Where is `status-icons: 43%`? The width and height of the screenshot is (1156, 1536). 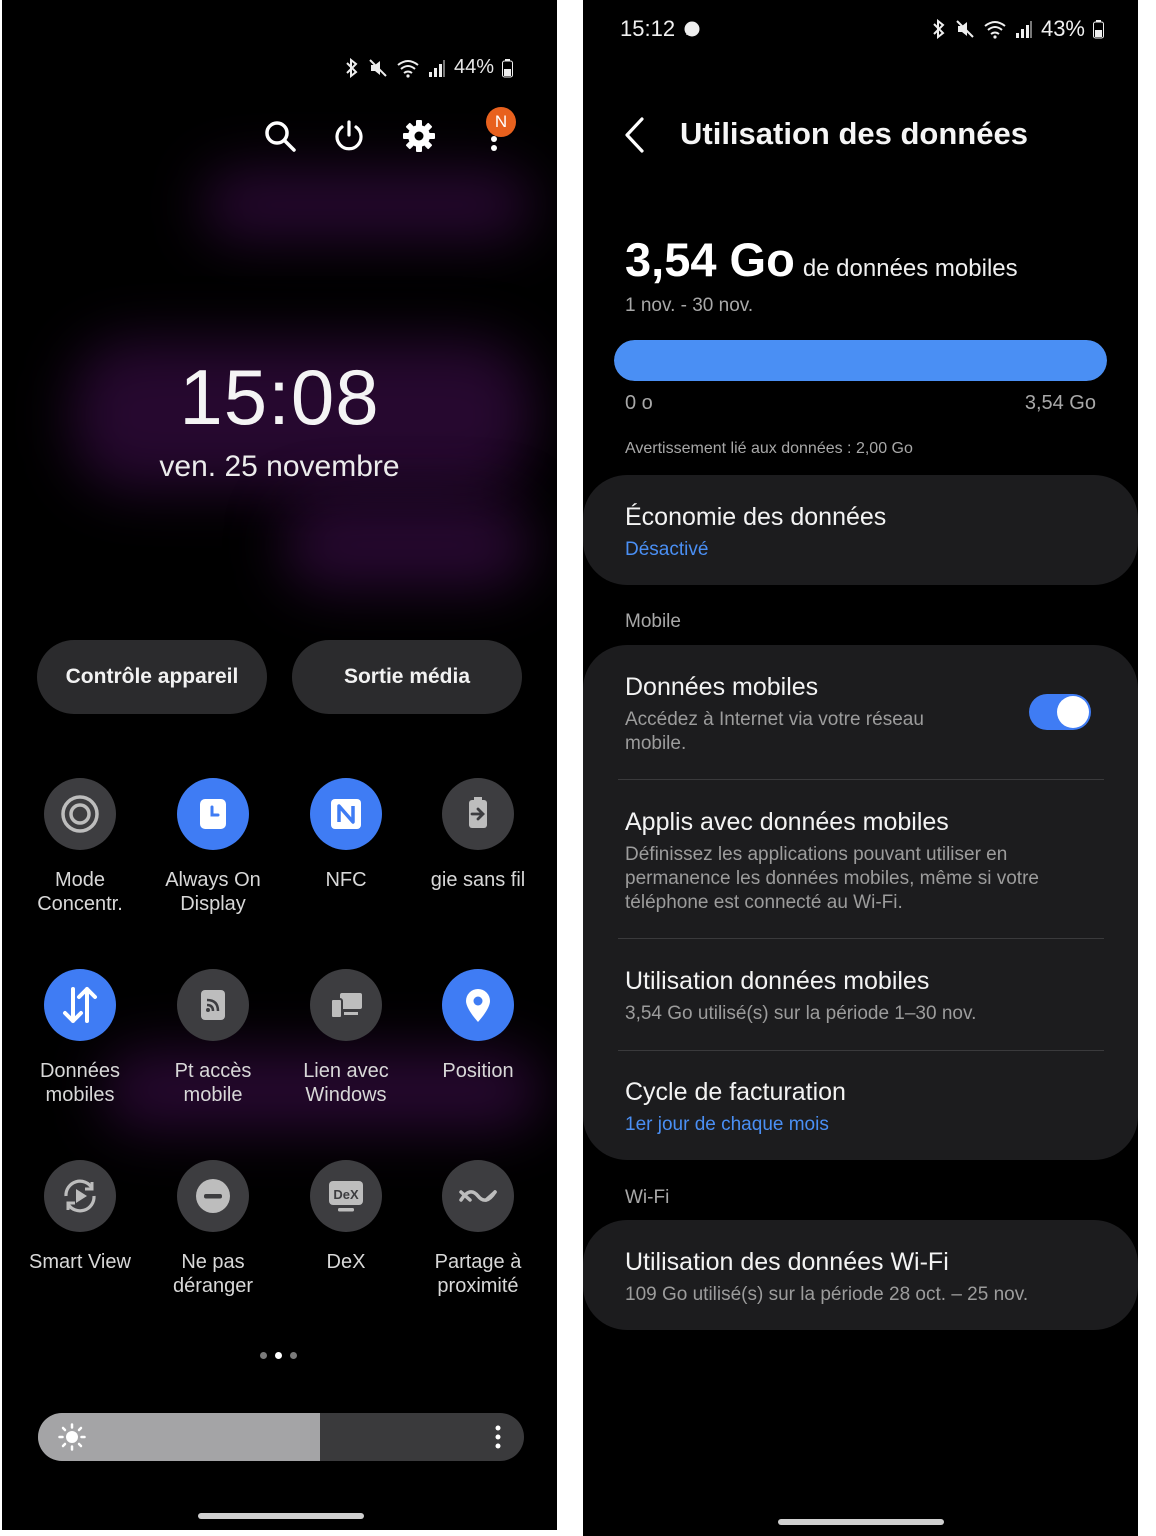 status-icons: 43% is located at coordinates (1017, 29).